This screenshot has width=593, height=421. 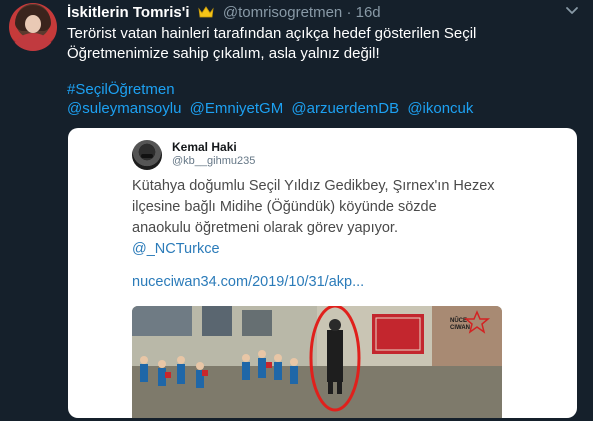 What do you see at coordinates (176, 249) in the screenshot?
I see `quoted-mention-link: @_NCTurkce` at bounding box center [176, 249].